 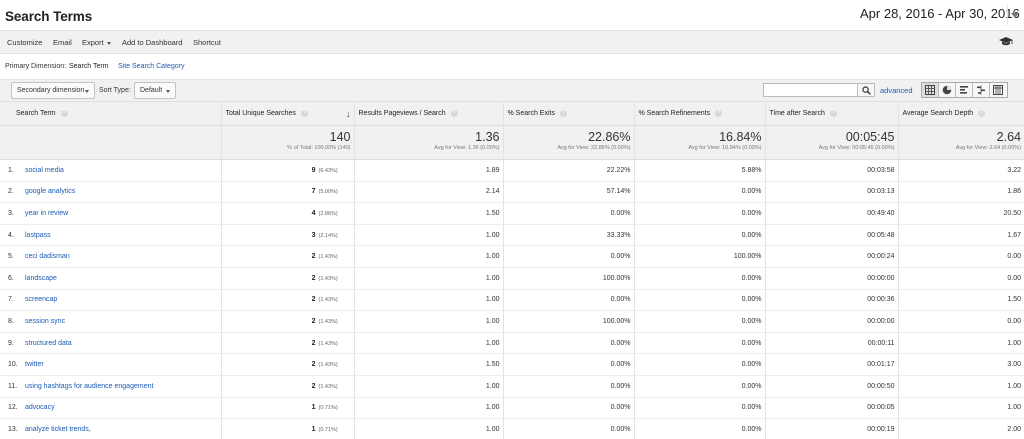 What do you see at coordinates (47, 256) in the screenshot?
I see `search-term-link: ceci dadisman` at bounding box center [47, 256].